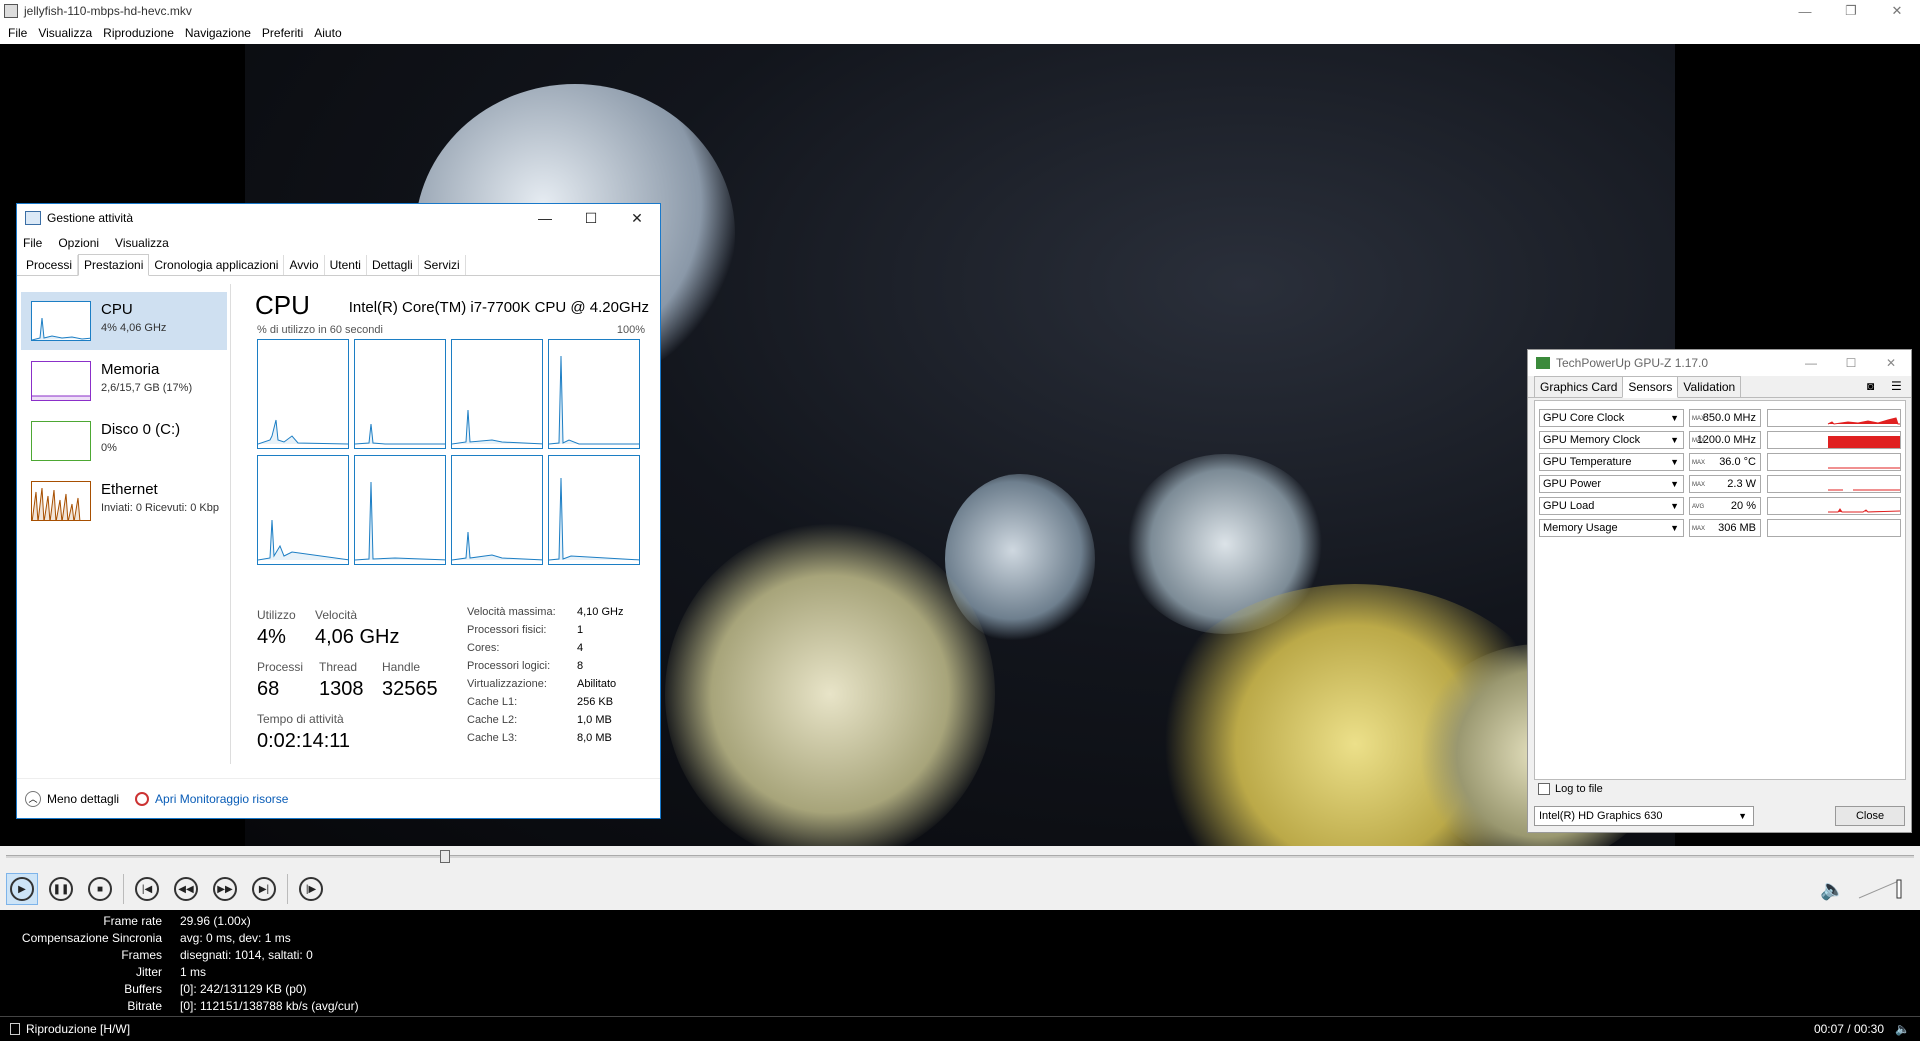  I want to click on restore-icon: ❐, so click(1851, 11).